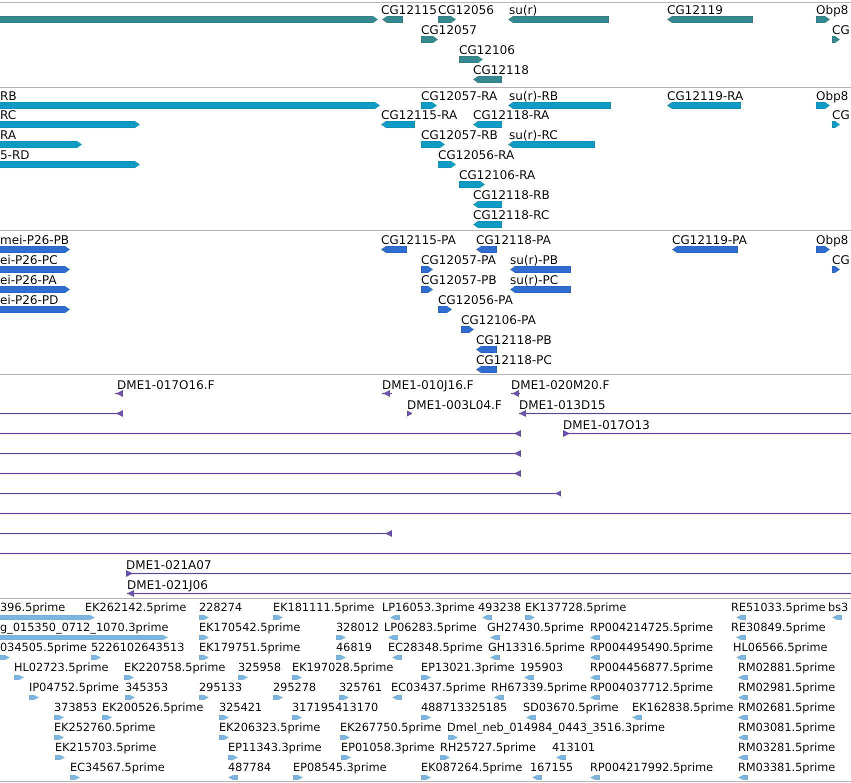 The image size is (851, 783). What do you see at coordinates (146, 688) in the screenshot?
I see `feature-label: 345353` at bounding box center [146, 688].